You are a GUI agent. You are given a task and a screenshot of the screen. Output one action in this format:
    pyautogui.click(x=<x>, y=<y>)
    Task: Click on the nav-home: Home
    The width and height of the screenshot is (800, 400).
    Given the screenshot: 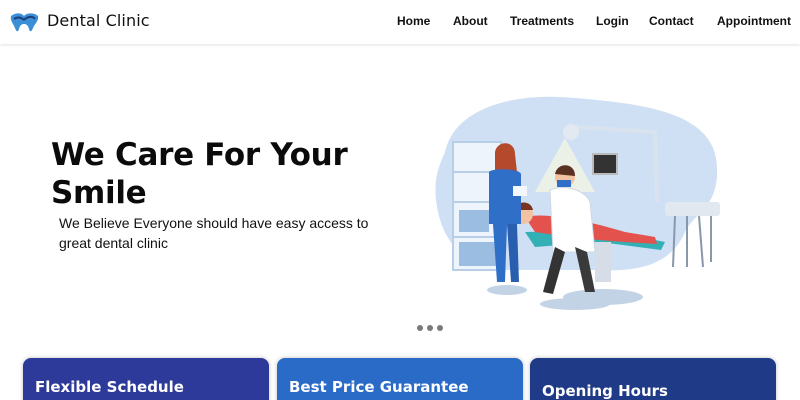 What is the action you would take?
    pyautogui.click(x=413, y=21)
    